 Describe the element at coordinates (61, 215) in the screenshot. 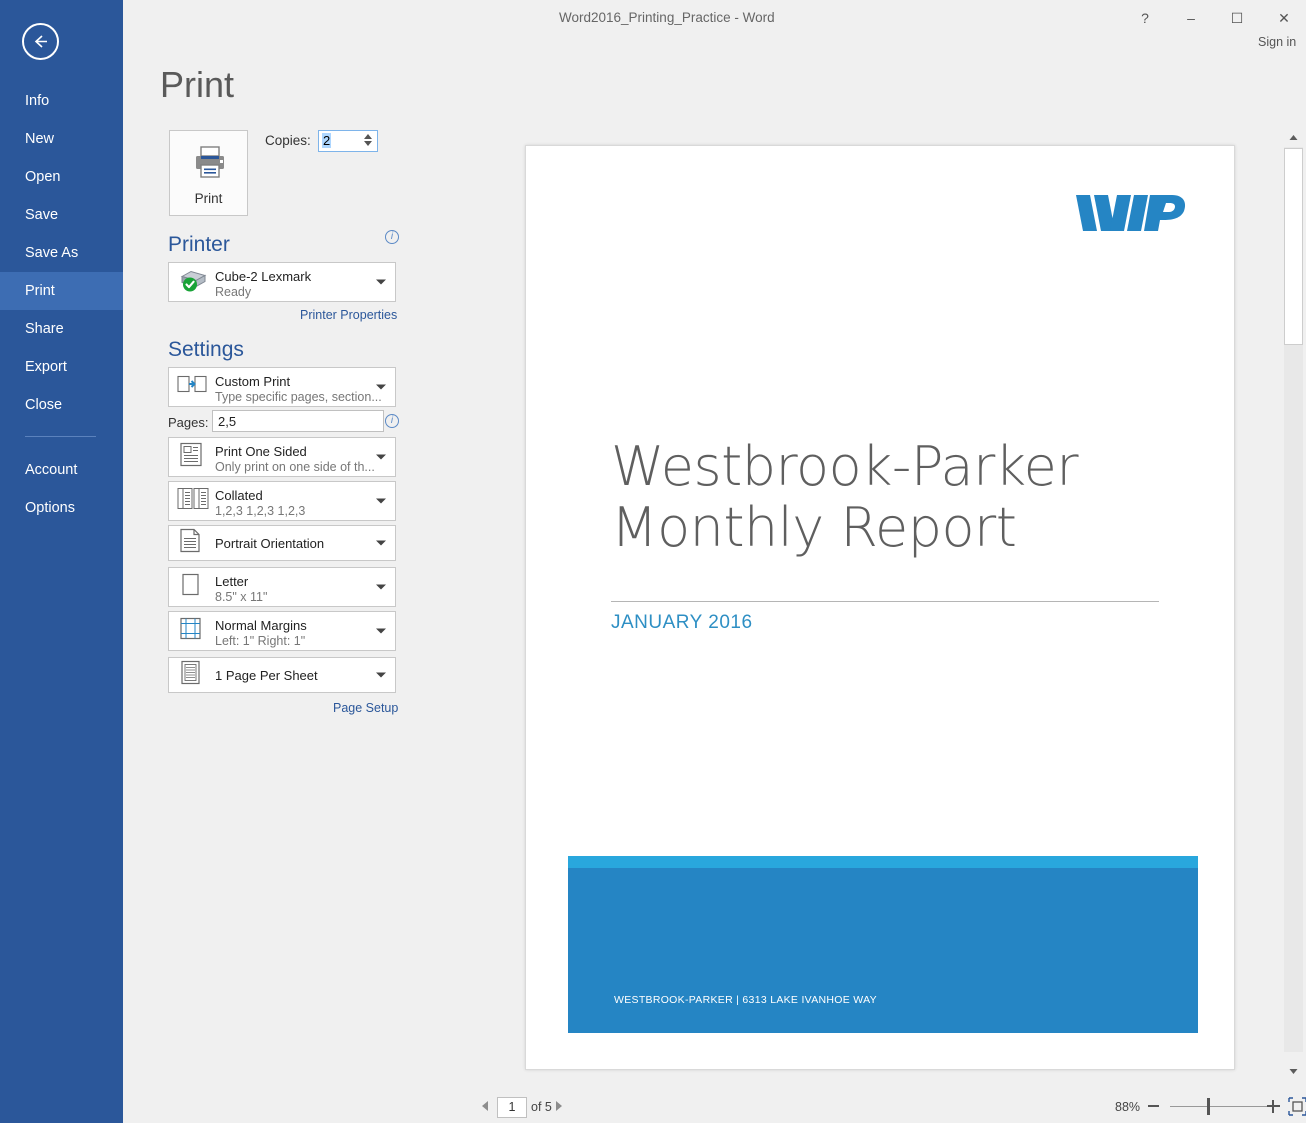

I see `sidebar-item-save: Save` at that location.